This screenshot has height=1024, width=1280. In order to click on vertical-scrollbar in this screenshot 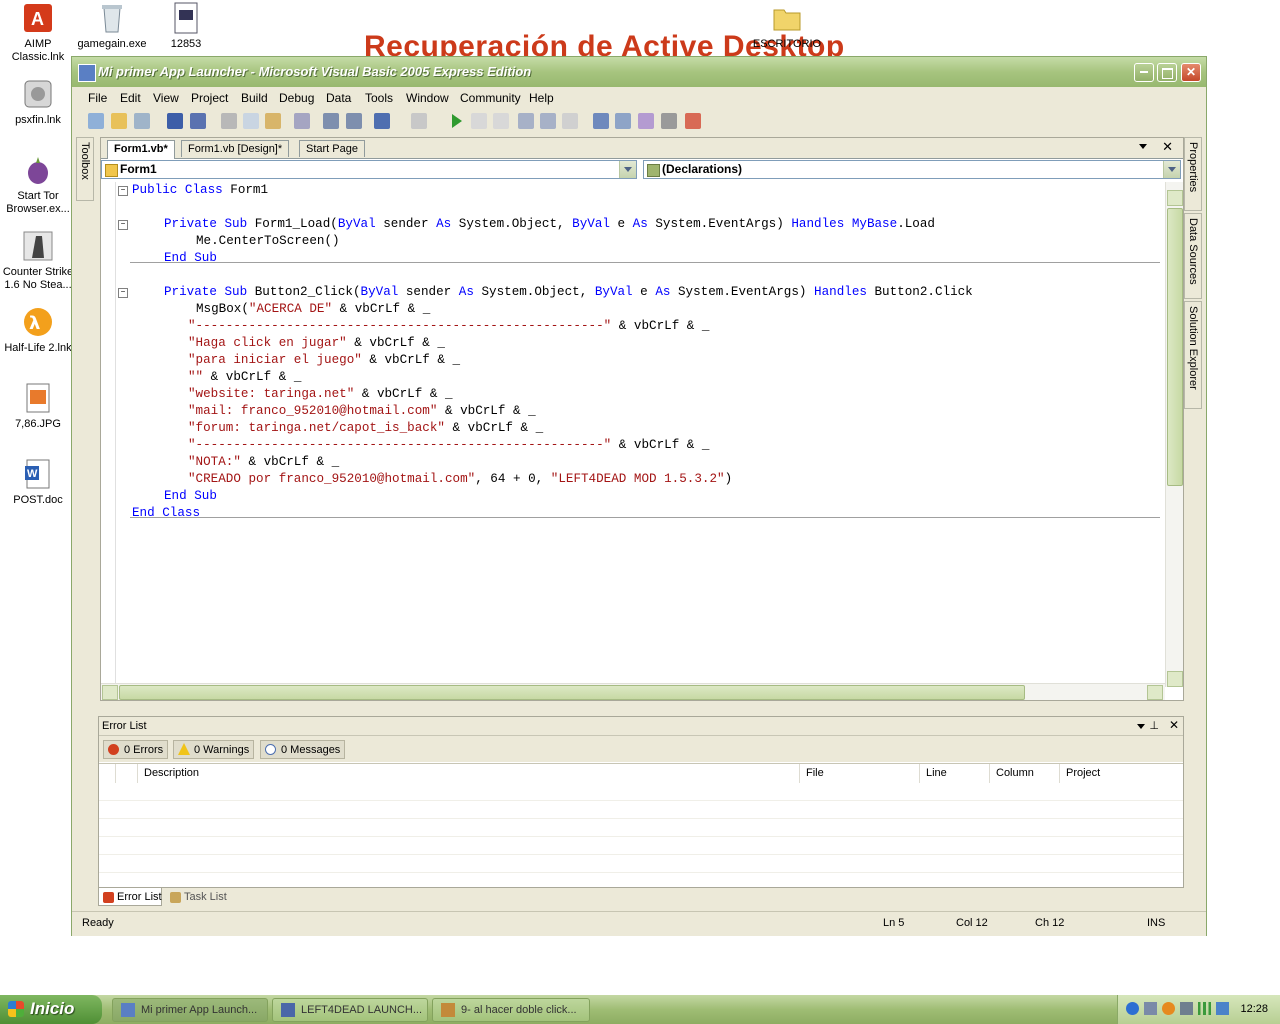, I will do `click(1174, 434)`.